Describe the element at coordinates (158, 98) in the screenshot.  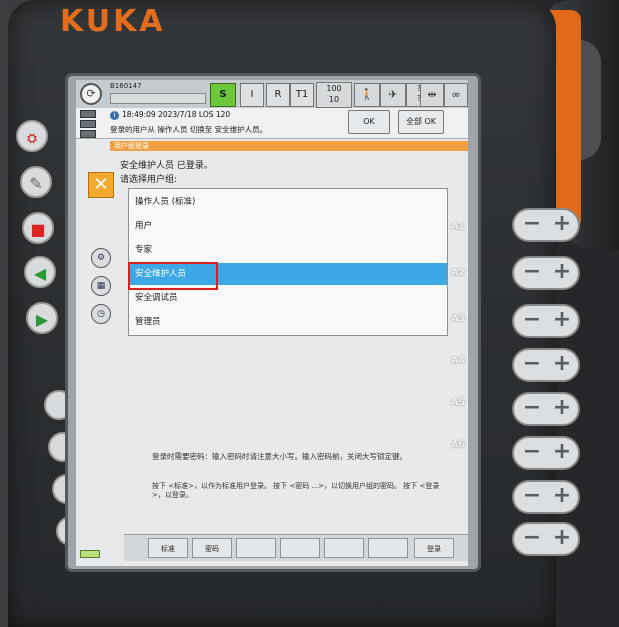
I see `progress-bar` at that location.